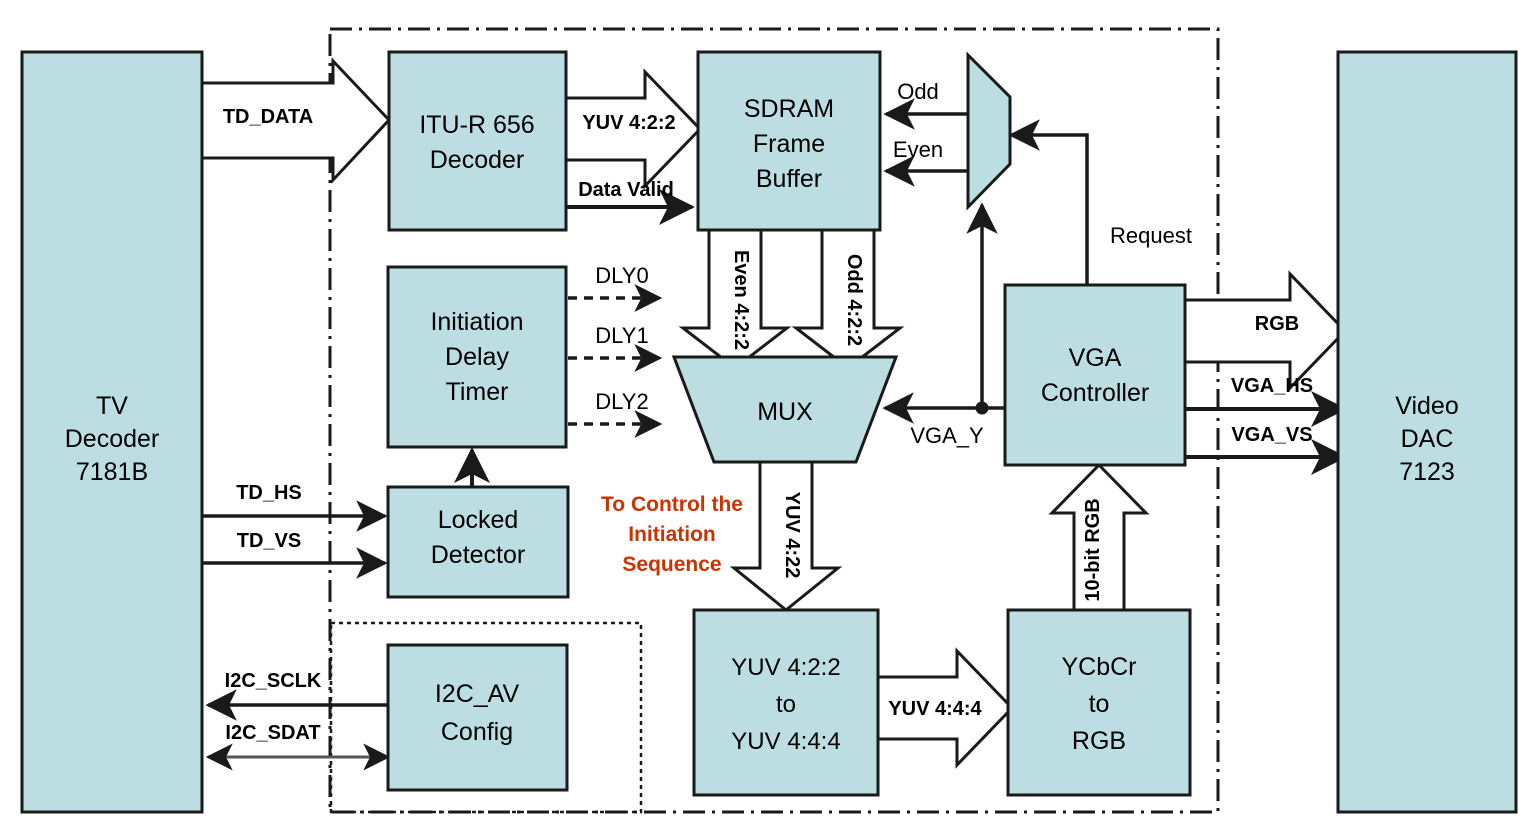  Describe the element at coordinates (1095, 358) in the screenshot. I see `vga-controller-label-1: VGA` at that location.